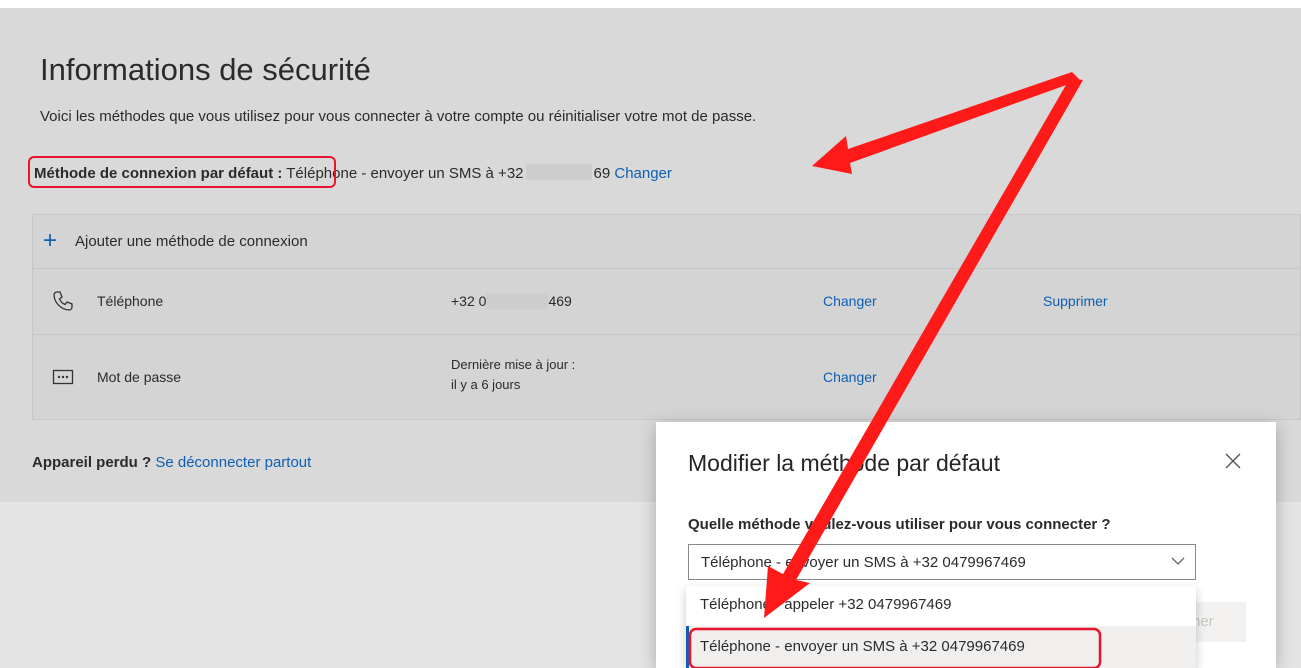 This screenshot has height=668, width=1301. What do you see at coordinates (650, 4) in the screenshot?
I see `top-strip` at bounding box center [650, 4].